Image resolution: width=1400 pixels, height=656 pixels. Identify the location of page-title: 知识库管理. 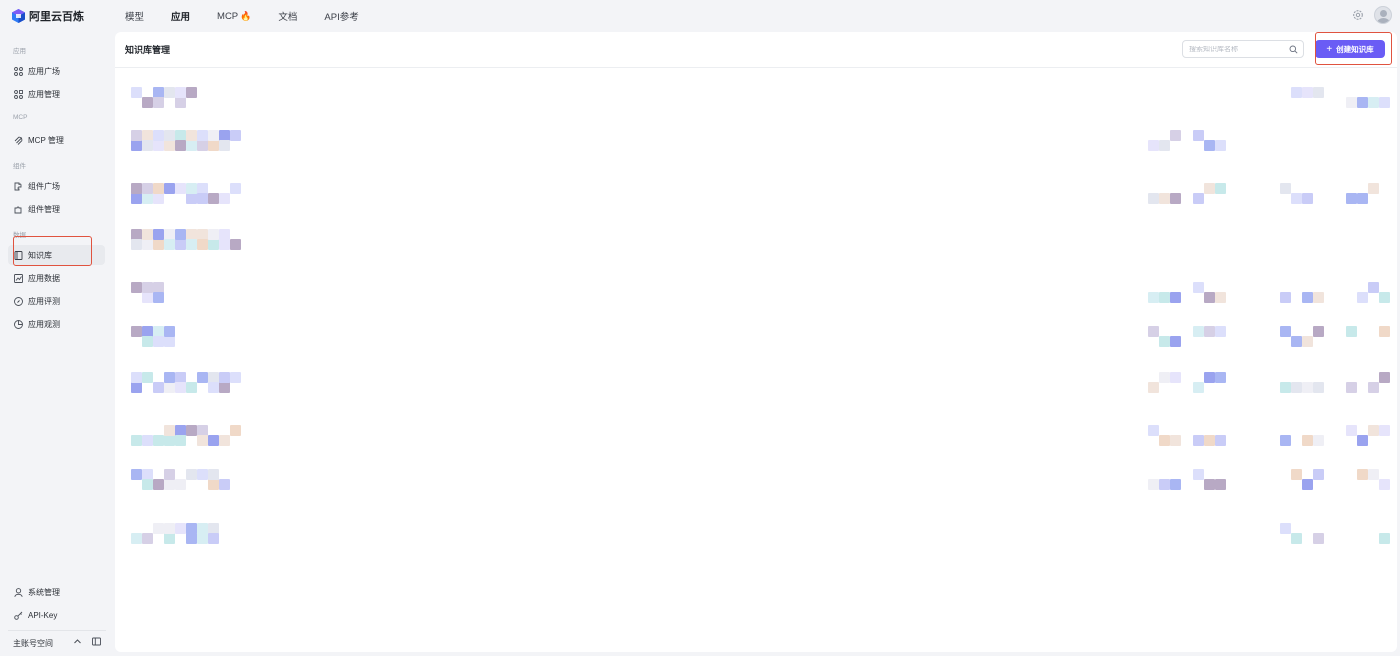
(148, 50).